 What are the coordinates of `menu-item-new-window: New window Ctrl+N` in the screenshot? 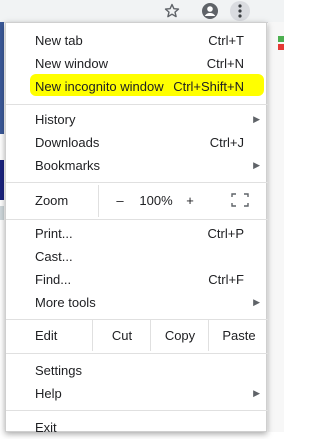 It's located at (137, 63).